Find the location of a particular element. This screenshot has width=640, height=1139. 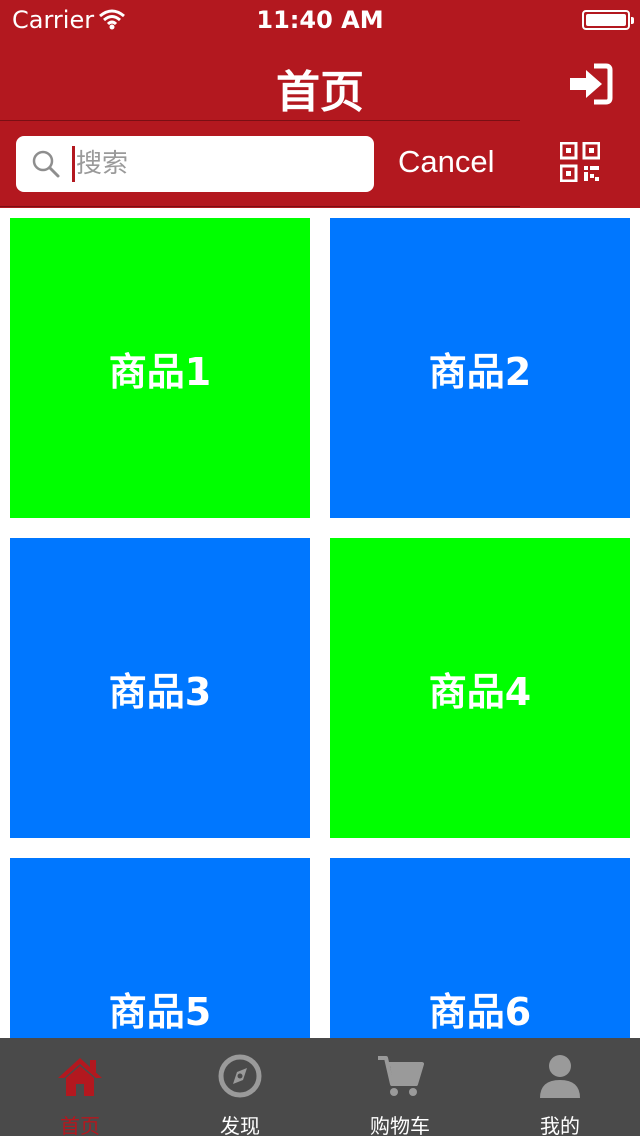

product-tile: 商品1 is located at coordinates (160, 368).